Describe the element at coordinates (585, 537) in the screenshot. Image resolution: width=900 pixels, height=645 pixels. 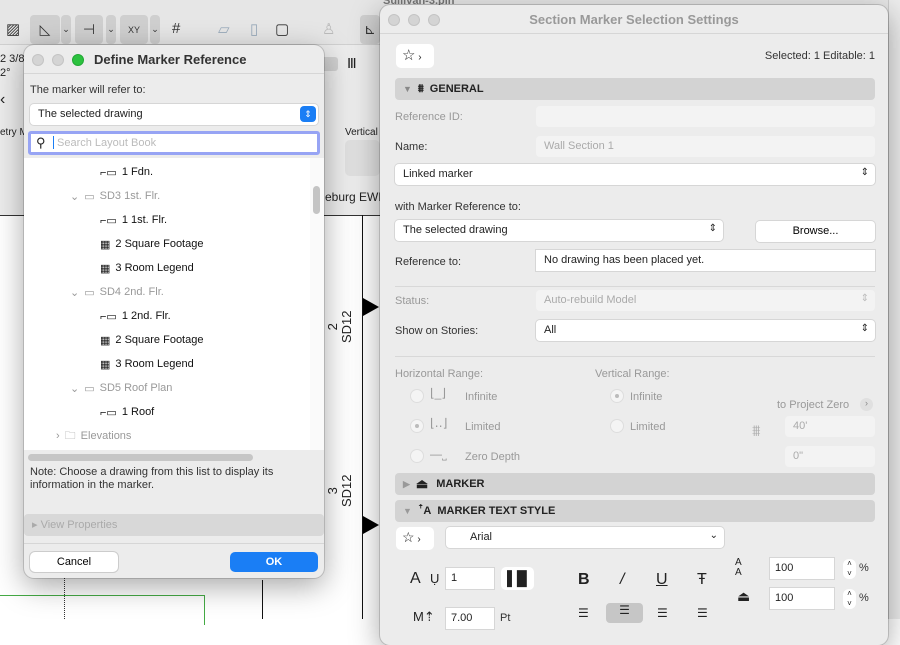
I see `font-select: Arial ⌄` at that location.